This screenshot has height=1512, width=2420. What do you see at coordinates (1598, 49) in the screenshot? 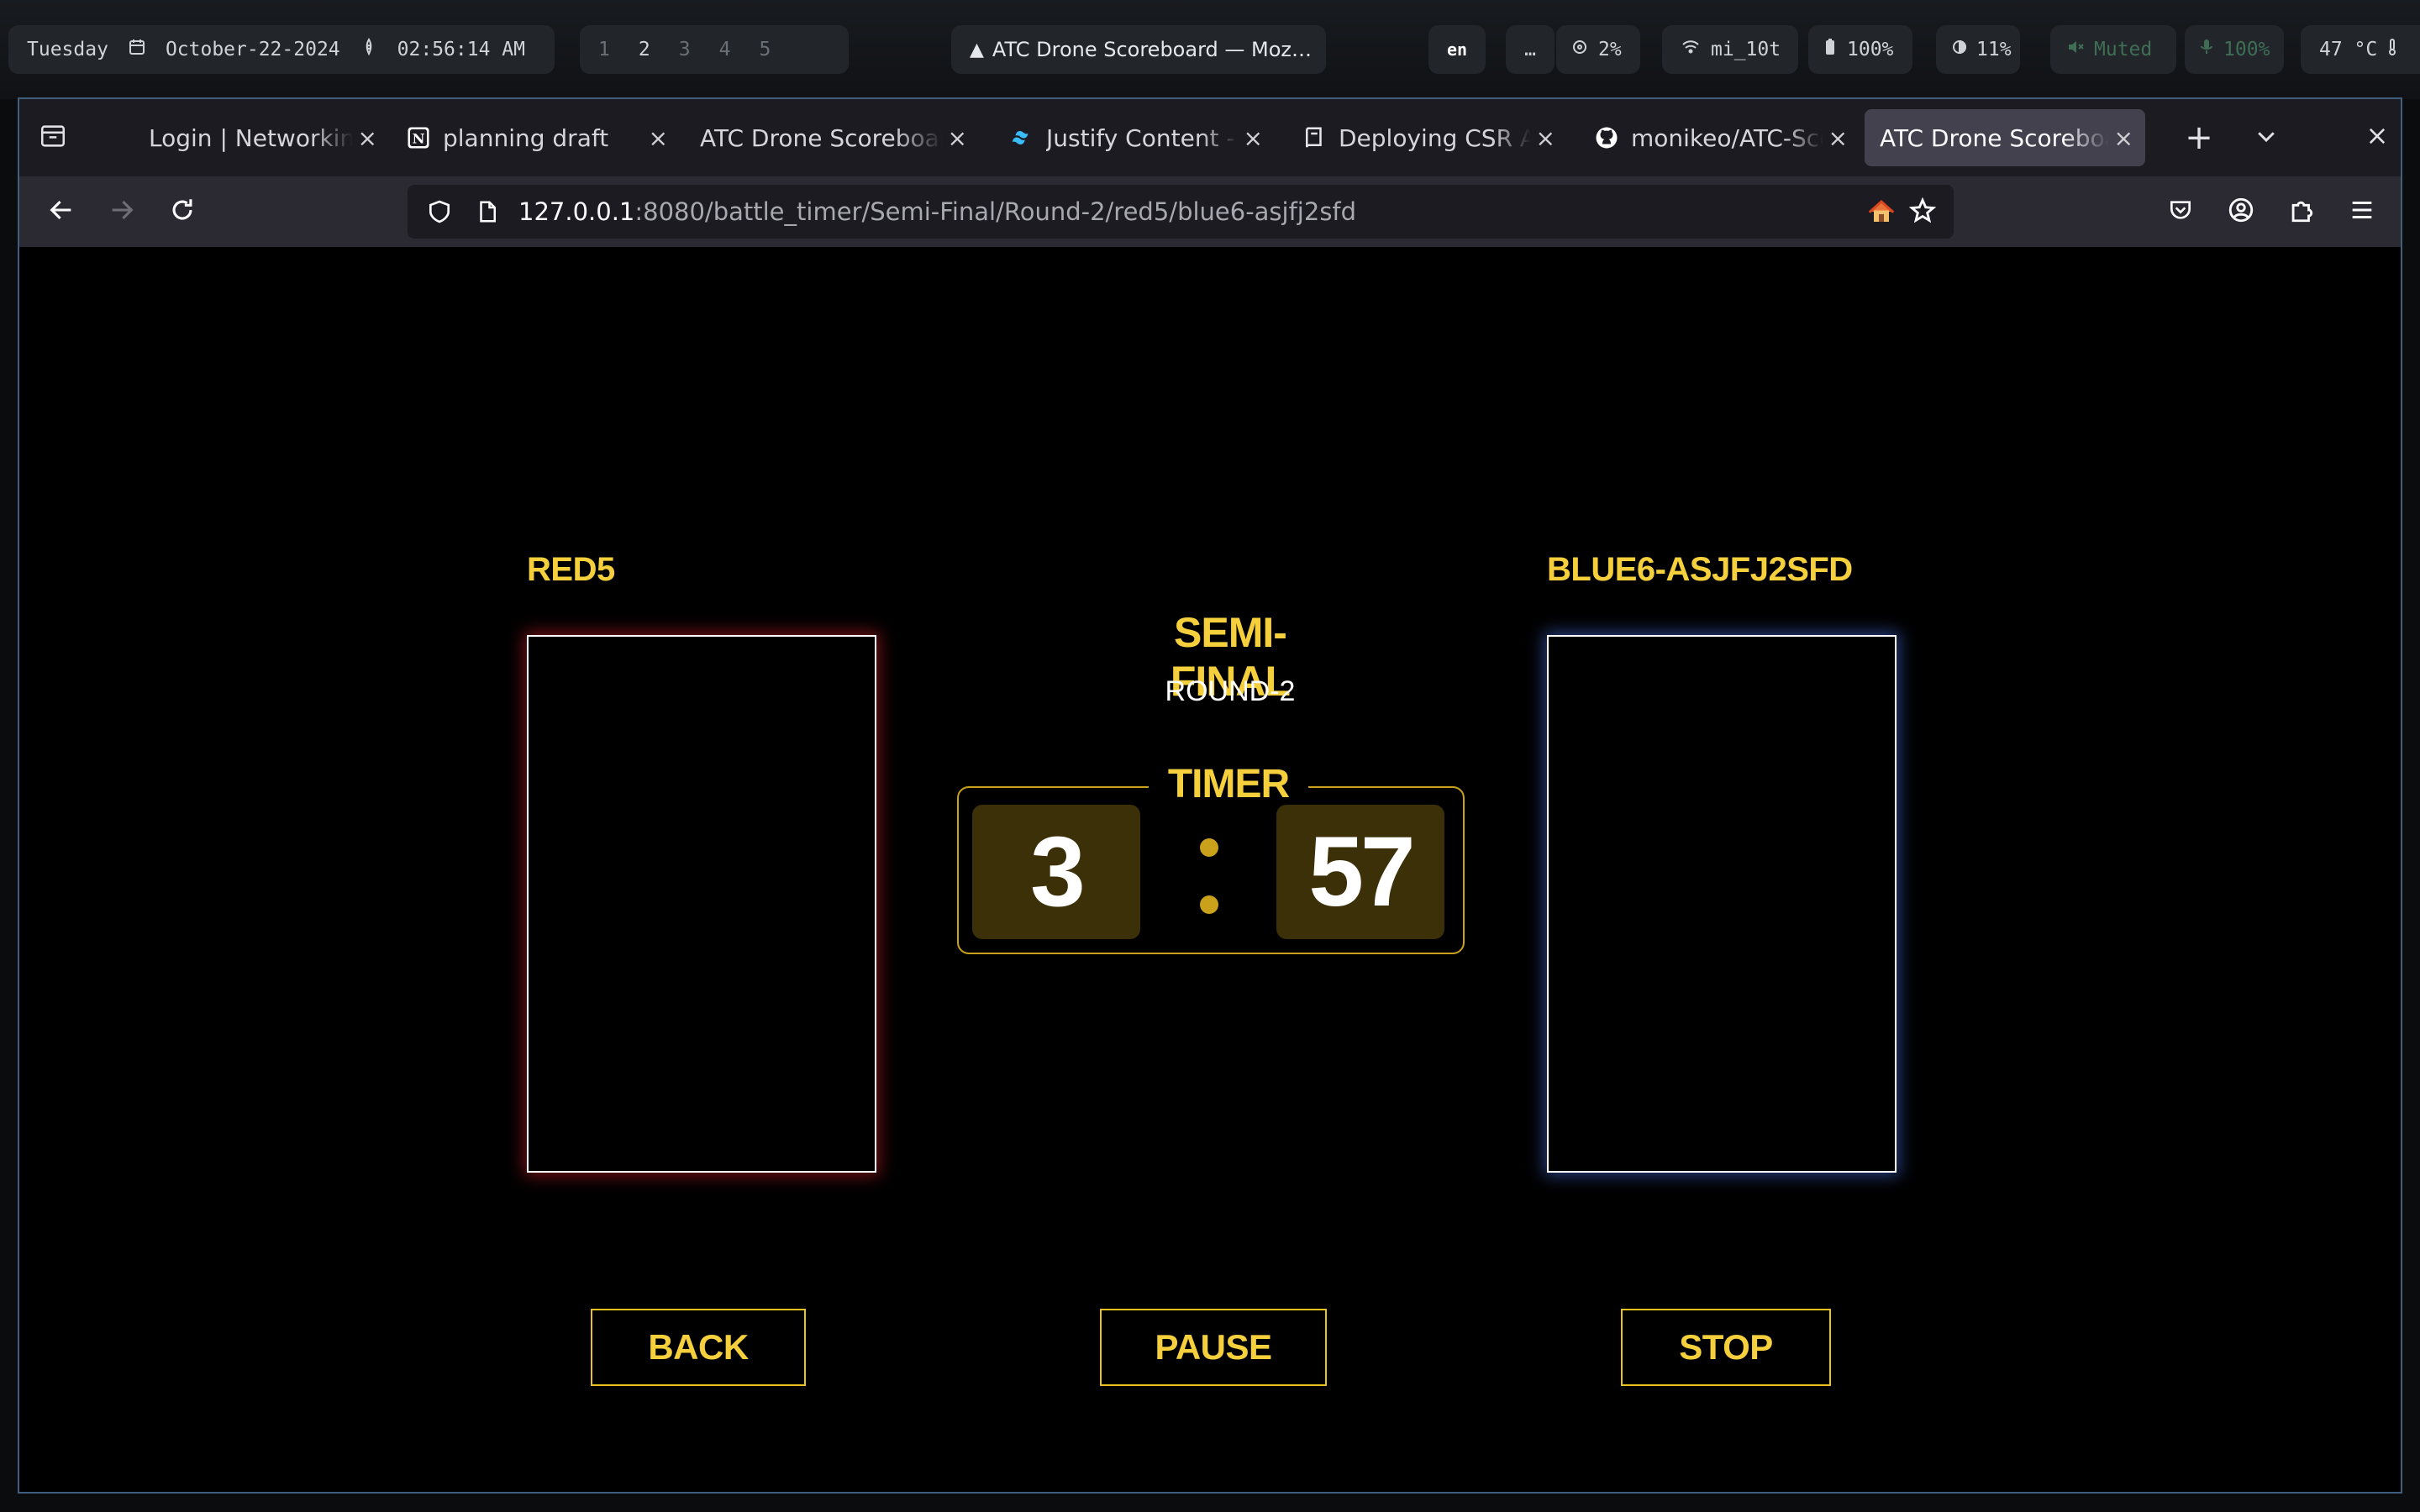
I see `cpu-widget: 2%` at bounding box center [1598, 49].